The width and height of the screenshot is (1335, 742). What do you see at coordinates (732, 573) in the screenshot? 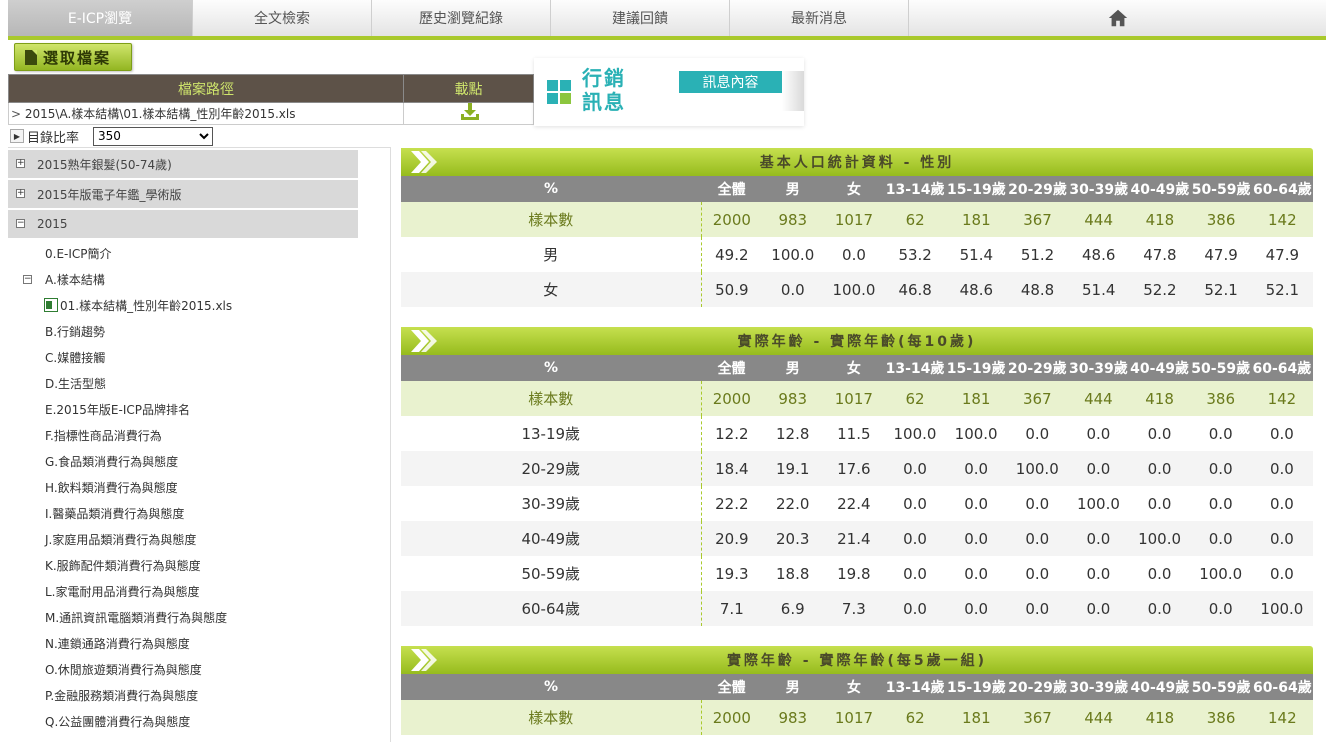
I see `table-cell: 19.3` at bounding box center [732, 573].